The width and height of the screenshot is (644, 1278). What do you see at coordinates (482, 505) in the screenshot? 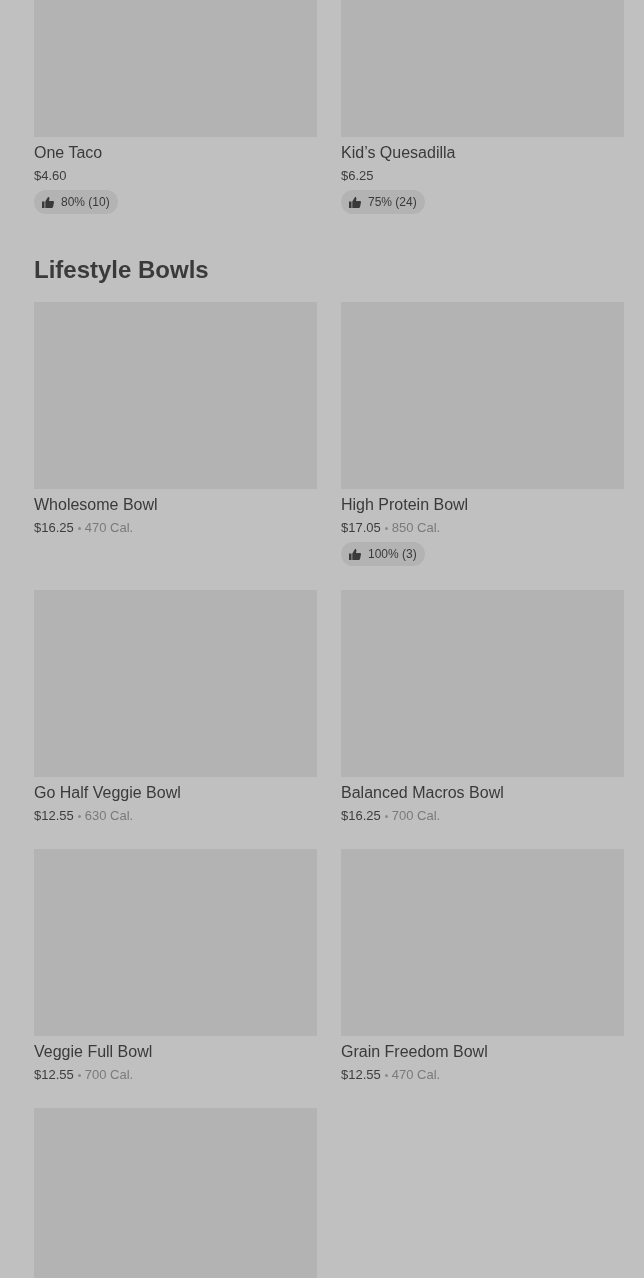
I see `item-name: High Protein Bowl` at bounding box center [482, 505].